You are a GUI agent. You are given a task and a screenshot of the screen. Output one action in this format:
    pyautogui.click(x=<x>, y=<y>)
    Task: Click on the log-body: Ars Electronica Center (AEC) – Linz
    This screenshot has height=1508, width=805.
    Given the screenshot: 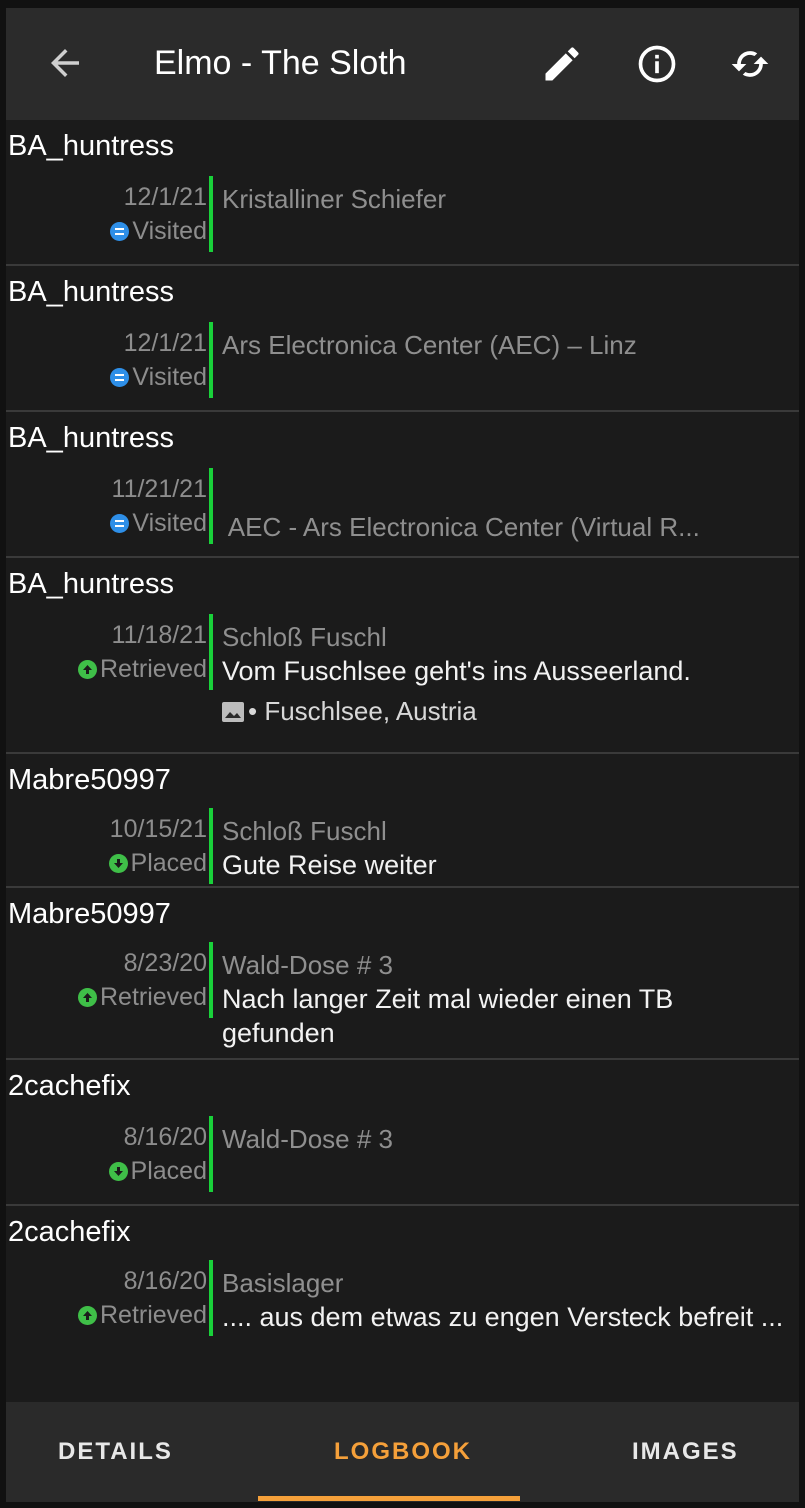 What is the action you would take?
    pyautogui.click(x=507, y=345)
    